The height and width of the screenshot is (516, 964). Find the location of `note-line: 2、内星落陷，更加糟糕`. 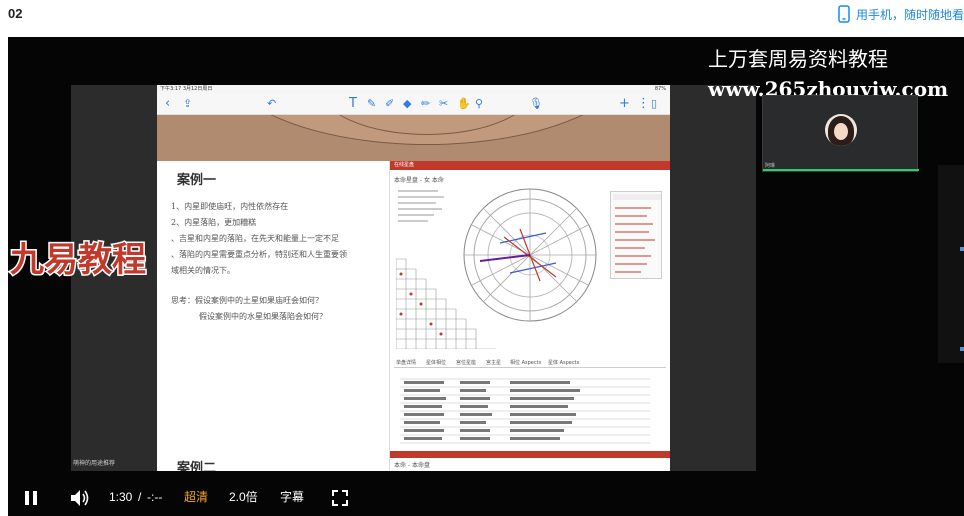

note-line: 2、内星落陷，更加糟糕 is located at coordinates (214, 222).